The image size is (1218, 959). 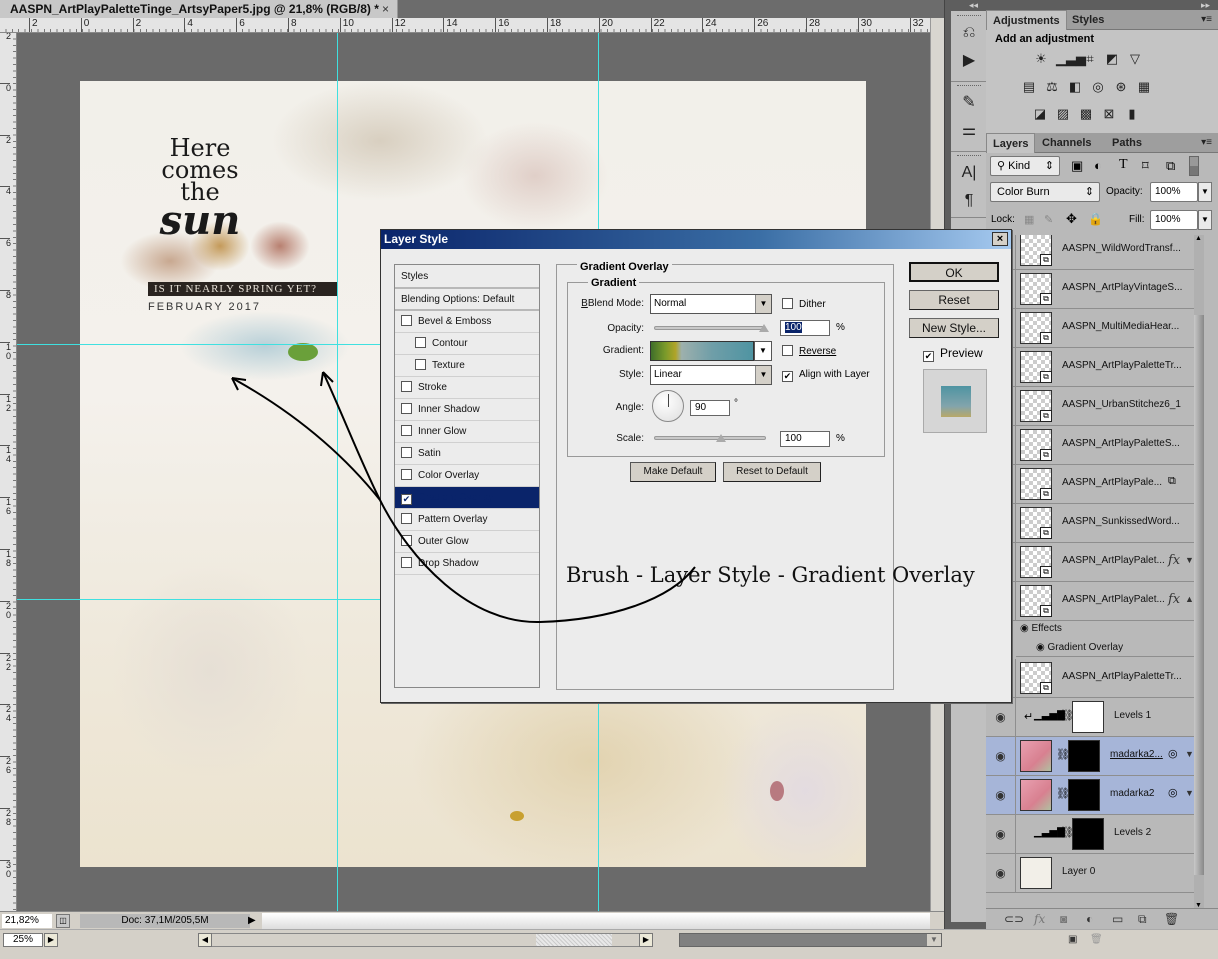 What do you see at coordinates (467, 388) in the screenshot?
I see `style-item: Stroke` at bounding box center [467, 388].